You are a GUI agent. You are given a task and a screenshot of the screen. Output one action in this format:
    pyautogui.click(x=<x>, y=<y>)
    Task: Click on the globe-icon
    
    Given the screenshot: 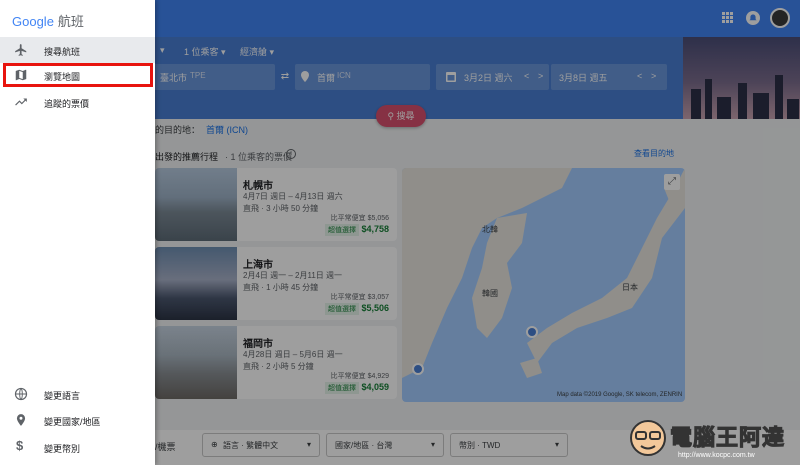 What is the action you would take?
    pyautogui.click(x=21, y=394)
    